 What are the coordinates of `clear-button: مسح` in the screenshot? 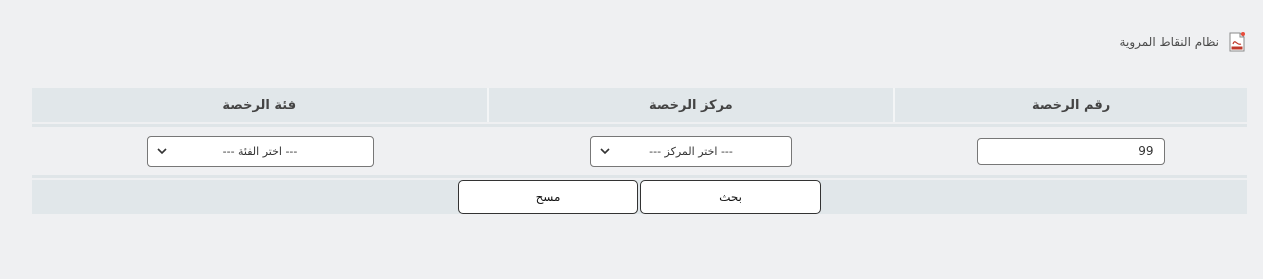 It's located at (548, 197).